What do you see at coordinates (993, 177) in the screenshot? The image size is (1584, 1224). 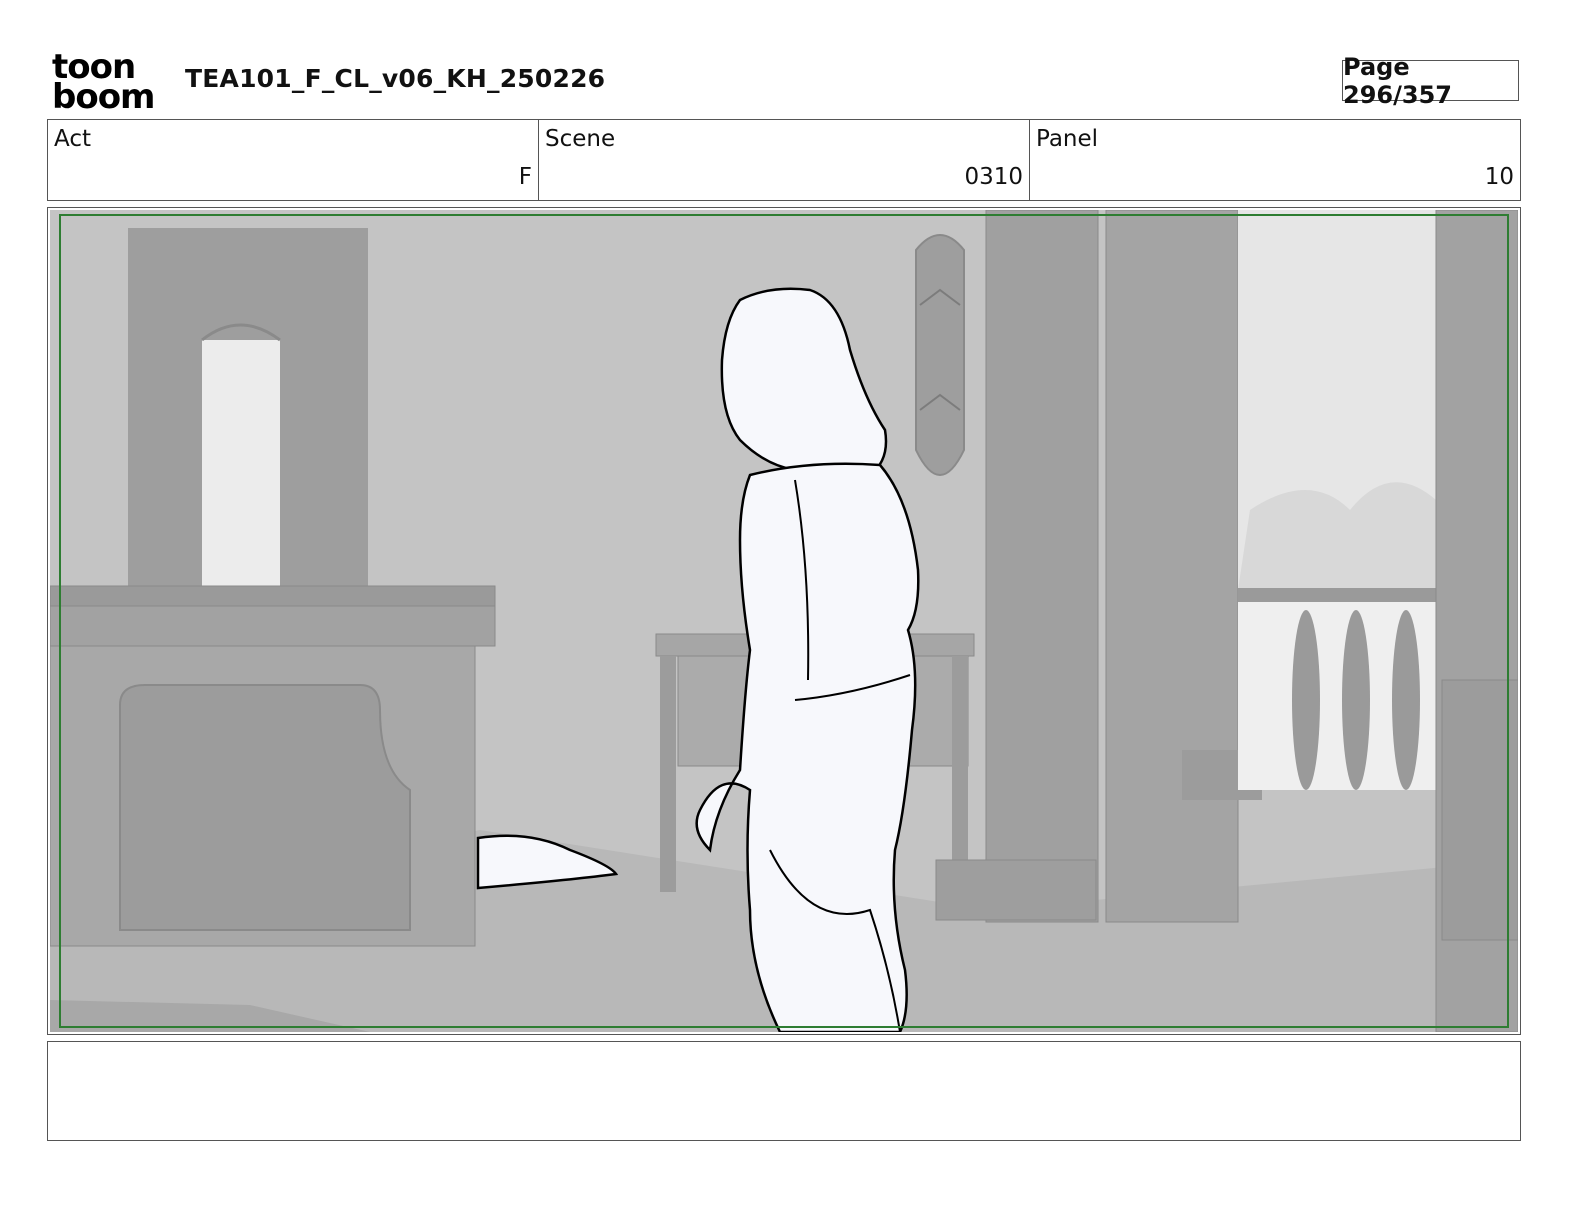 I see `scene-value: 0310` at bounding box center [993, 177].